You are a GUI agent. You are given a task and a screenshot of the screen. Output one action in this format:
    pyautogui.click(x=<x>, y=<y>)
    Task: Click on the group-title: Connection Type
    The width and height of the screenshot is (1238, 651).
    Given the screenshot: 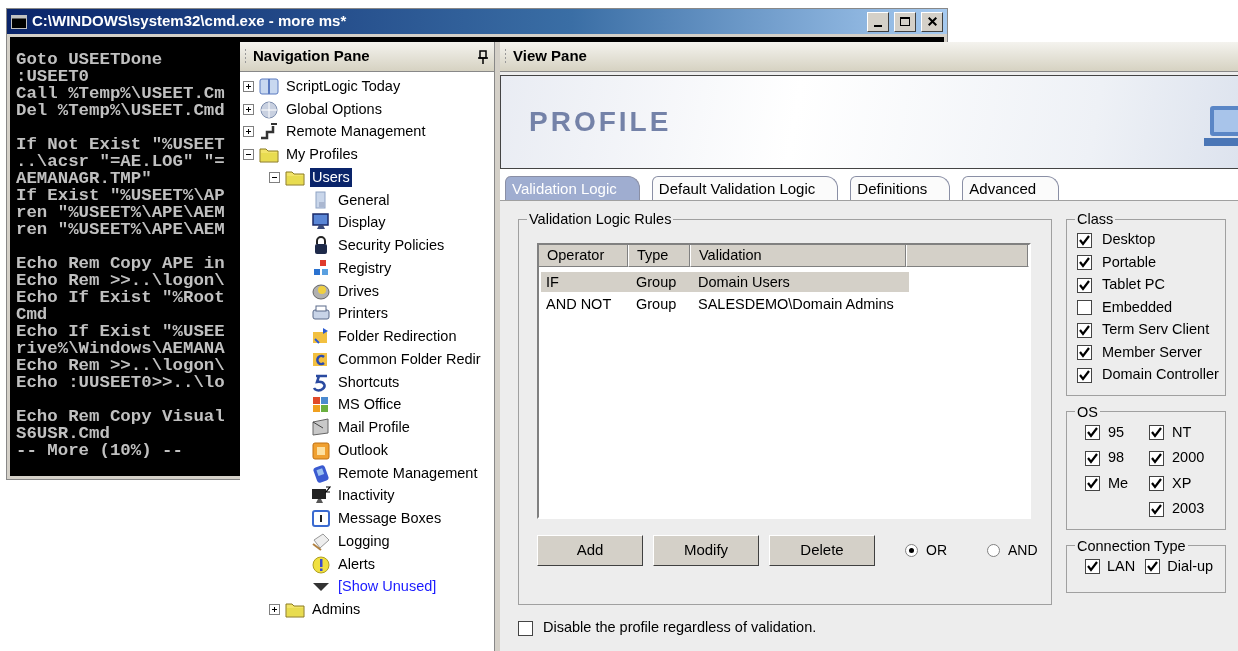 What is the action you would take?
    pyautogui.click(x=1131, y=545)
    